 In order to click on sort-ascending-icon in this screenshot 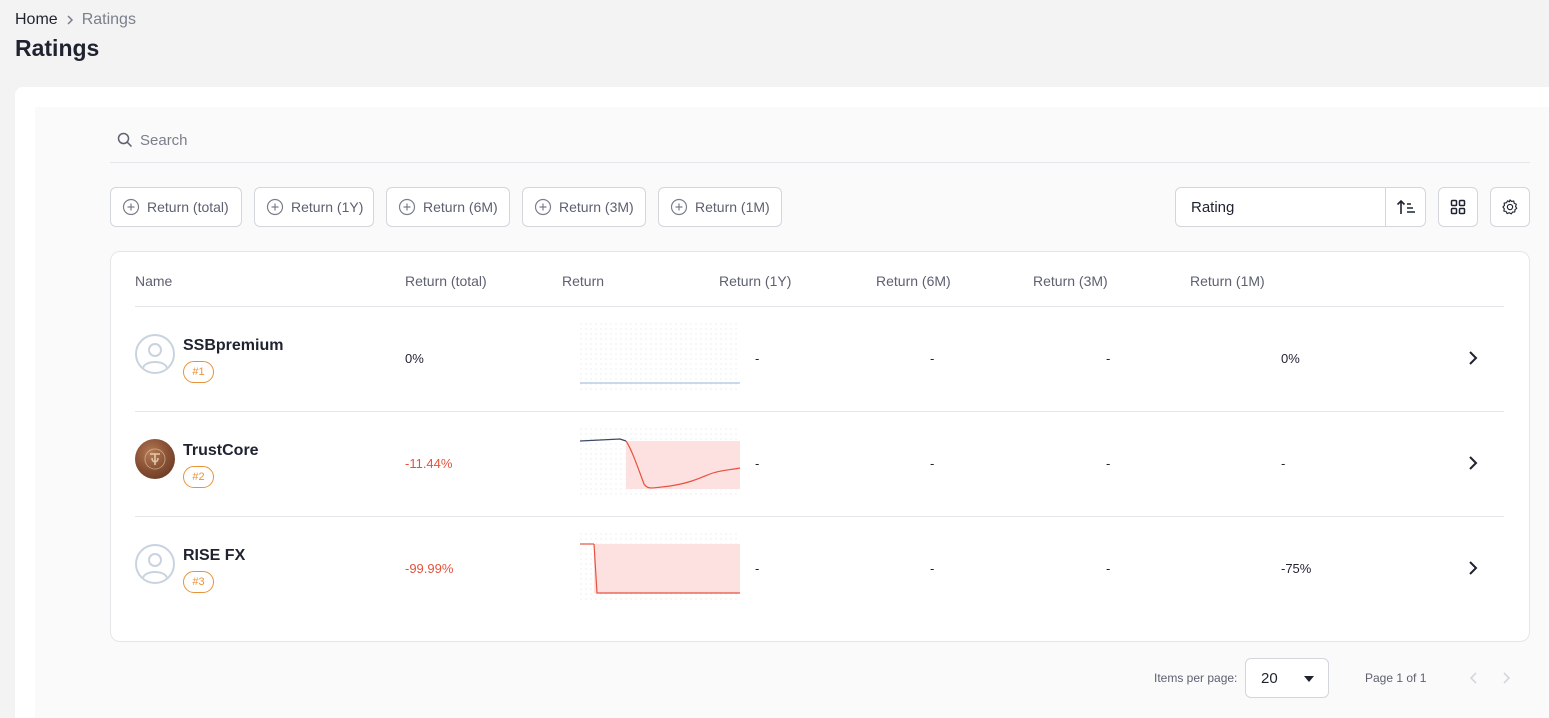, I will do `click(1405, 206)`.